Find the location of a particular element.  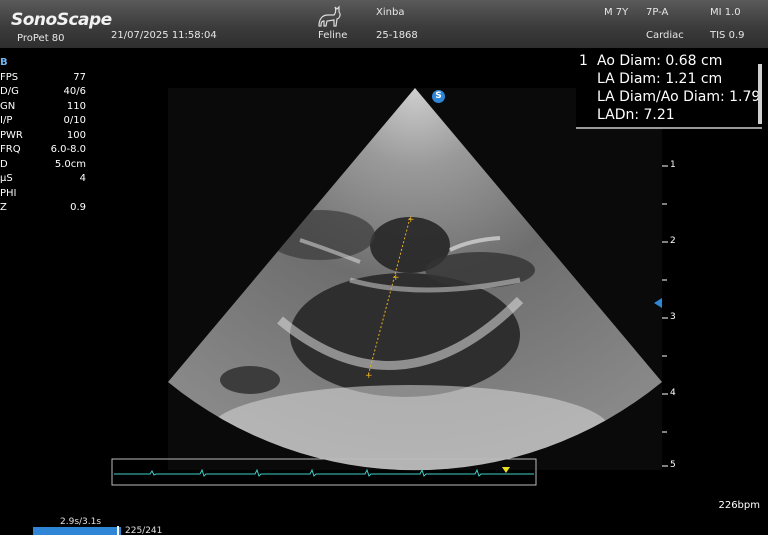

depth-label: 3 is located at coordinates (673, 317).